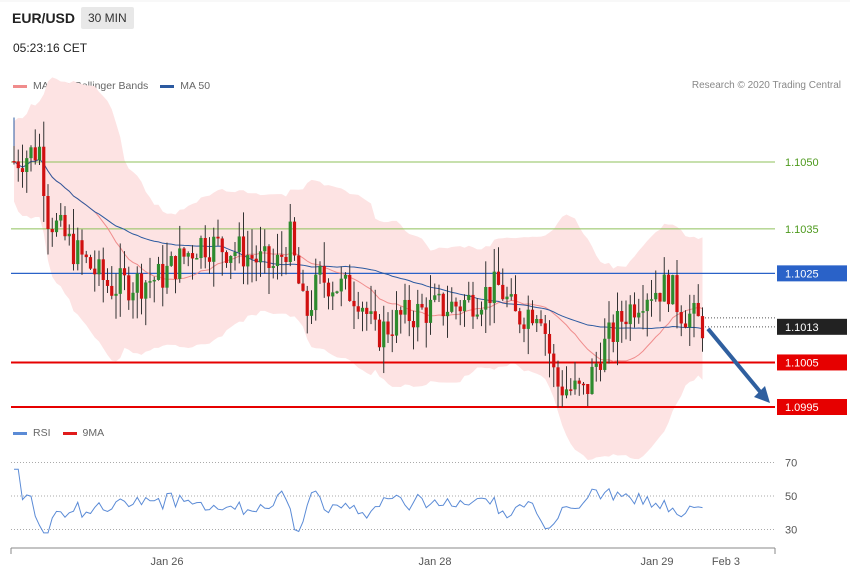 This screenshot has height=576, width=850. Describe the element at coordinates (434, 562) in the screenshot. I see `x-tick-label: Jan 28` at that location.